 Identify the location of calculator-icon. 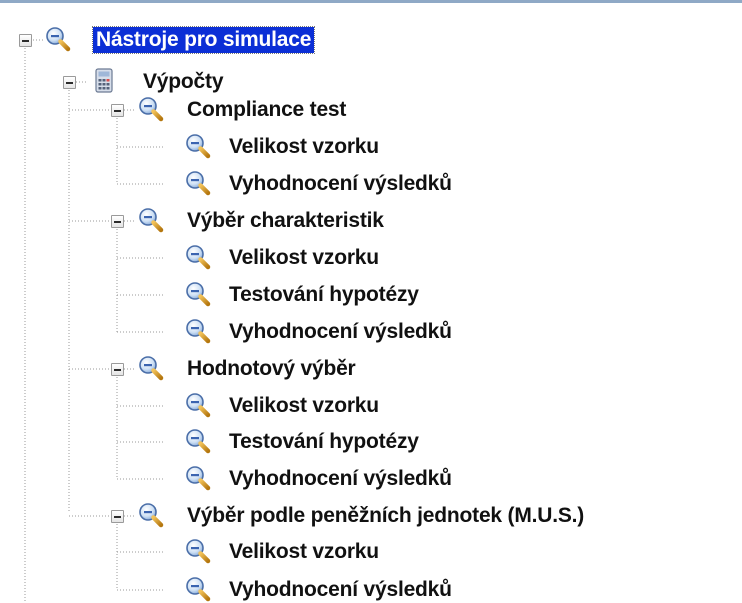
(104, 80).